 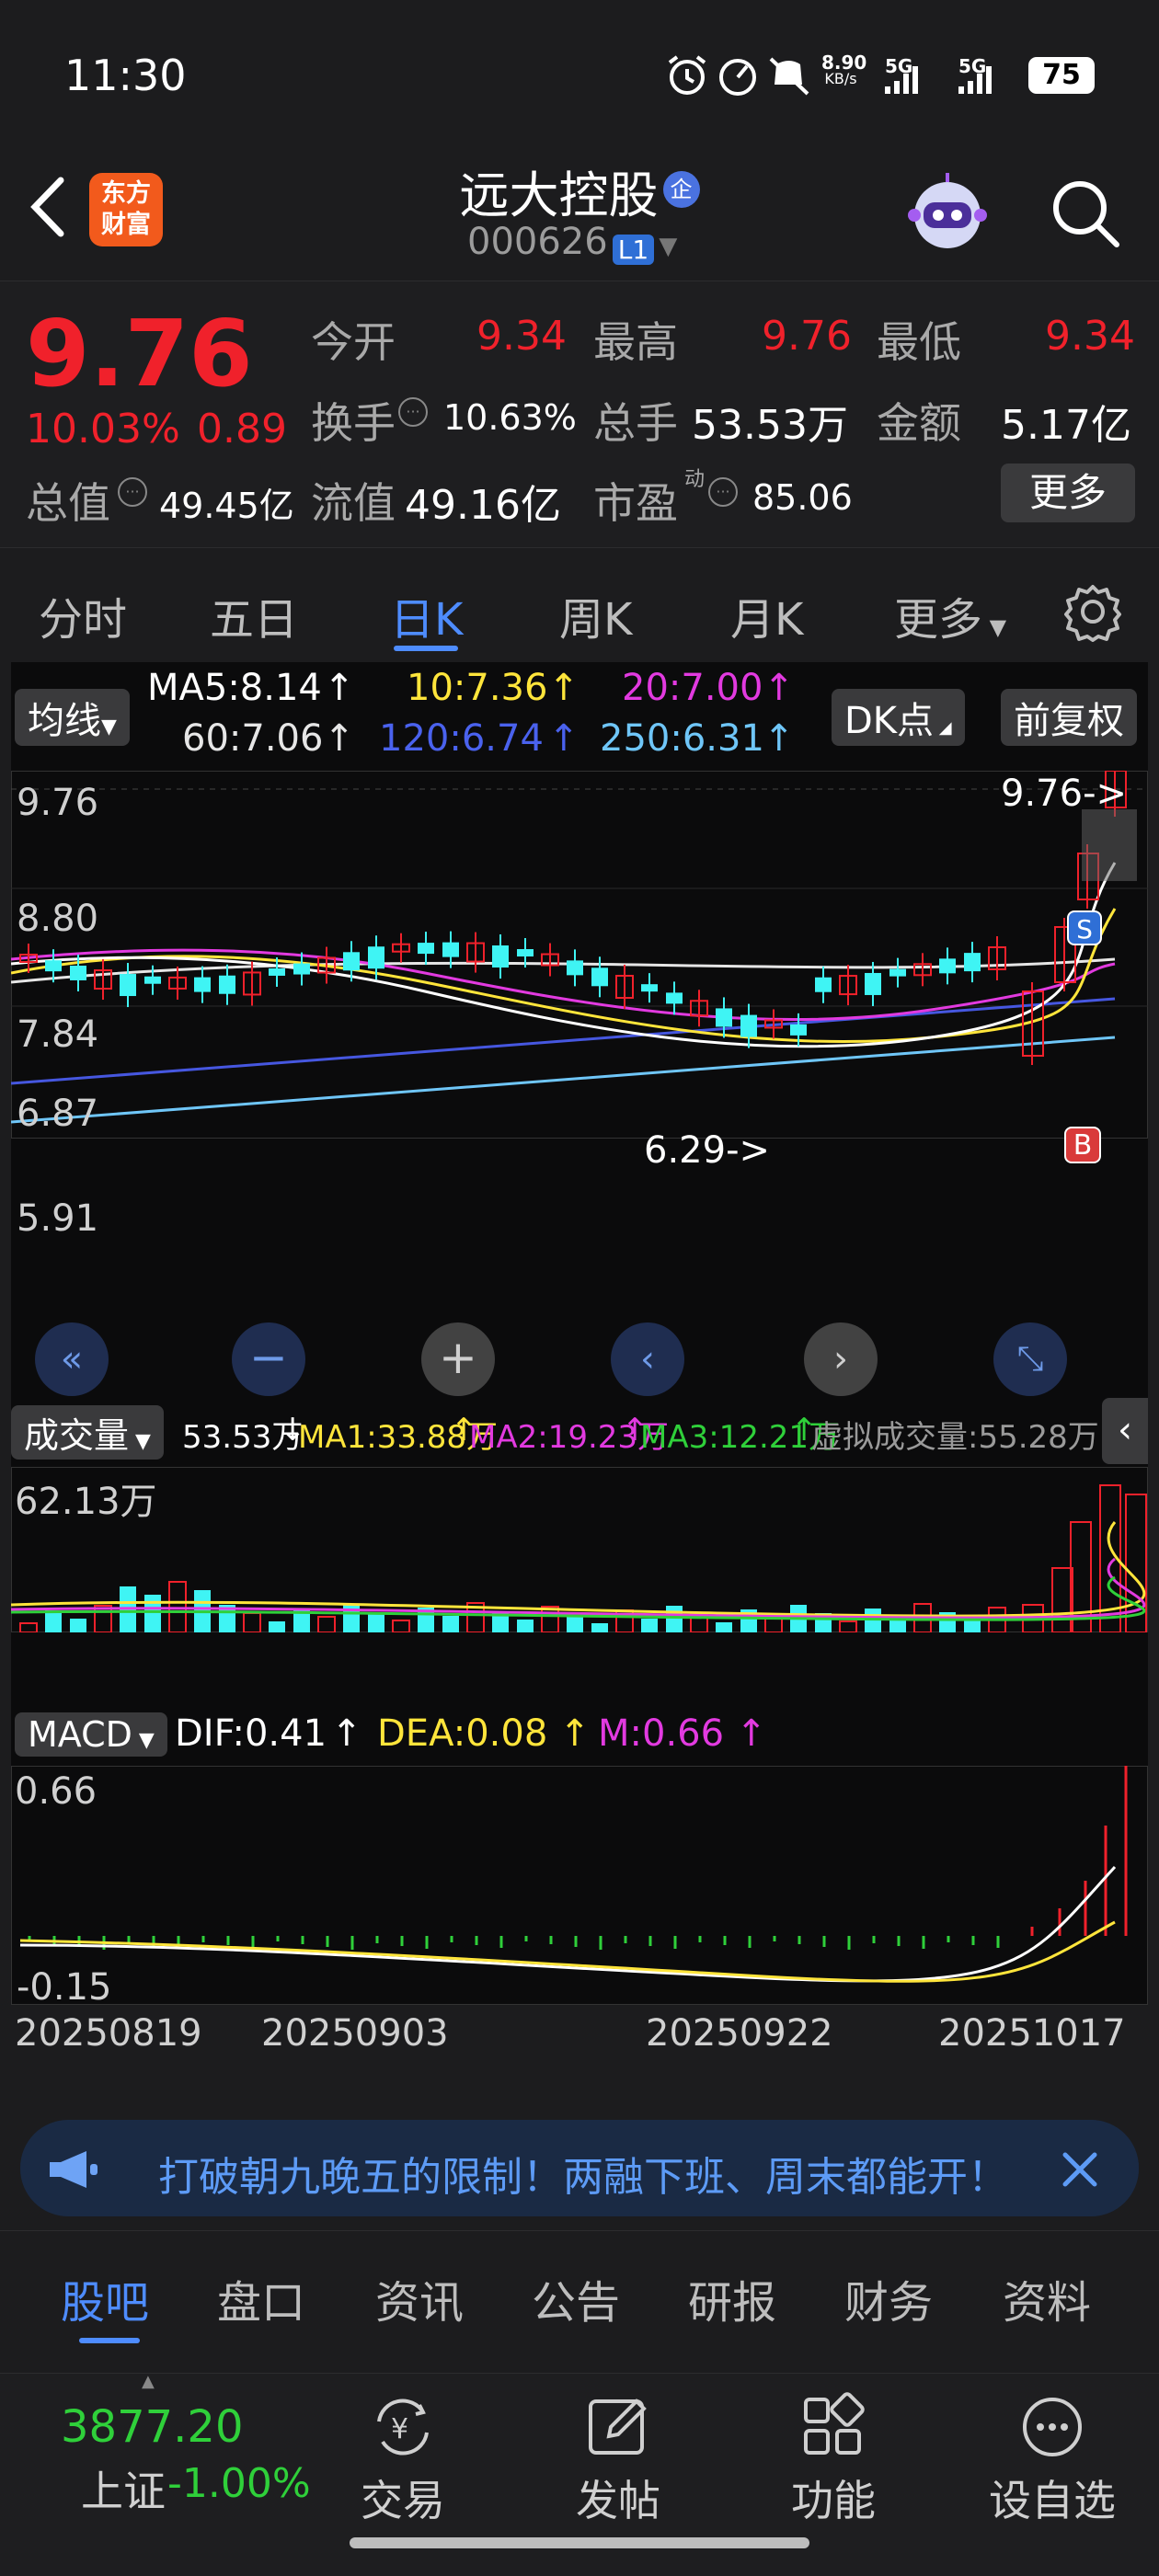 I want to click on robot-assistant-icon, so click(x=947, y=215).